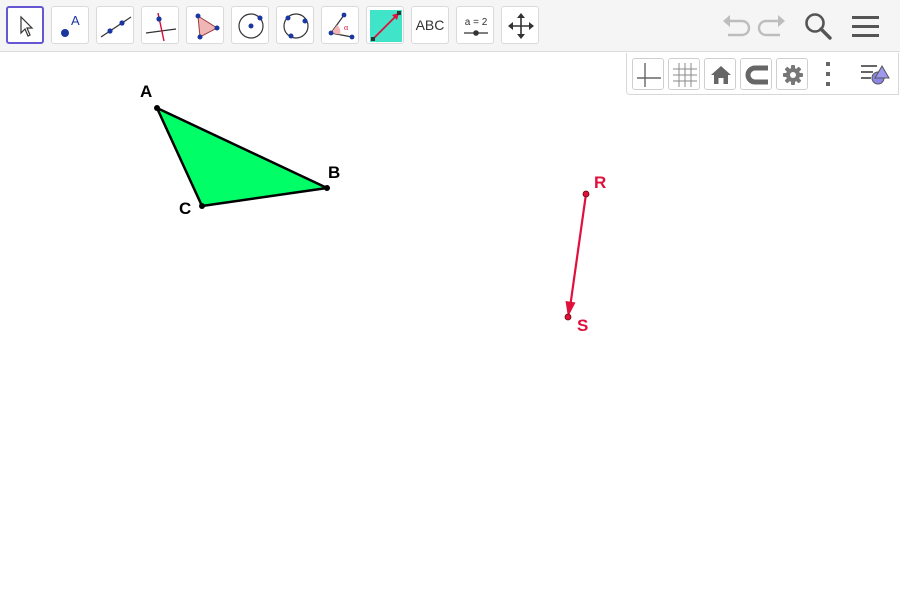 The width and height of the screenshot is (900, 600). I want to click on point-icon: A, so click(70, 25).